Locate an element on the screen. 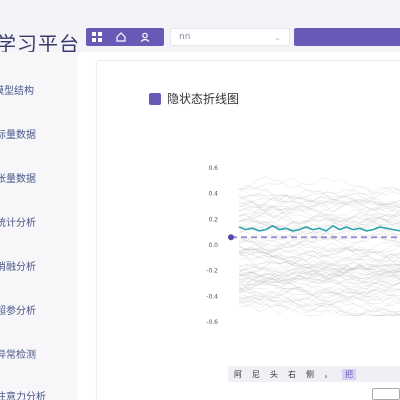  token: 侧 is located at coordinates (310, 374).